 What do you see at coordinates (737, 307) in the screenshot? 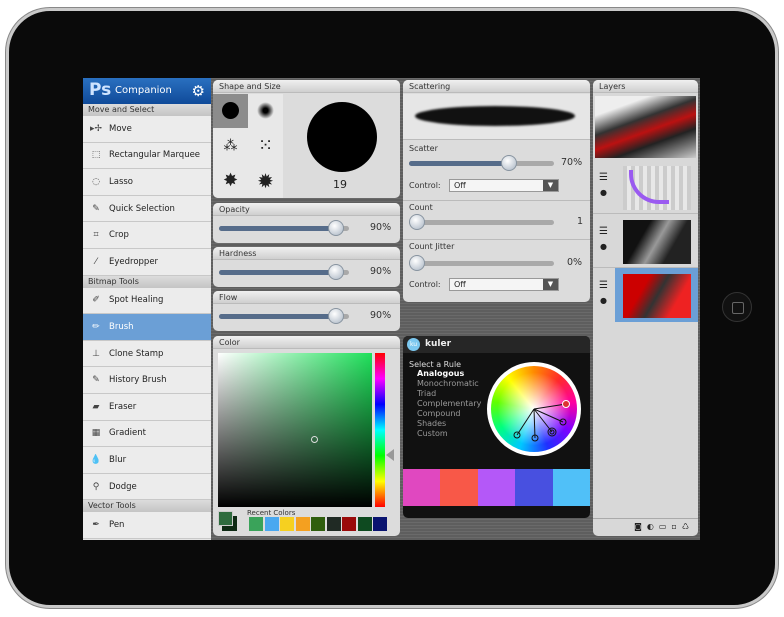
I see `home-button` at bounding box center [737, 307].